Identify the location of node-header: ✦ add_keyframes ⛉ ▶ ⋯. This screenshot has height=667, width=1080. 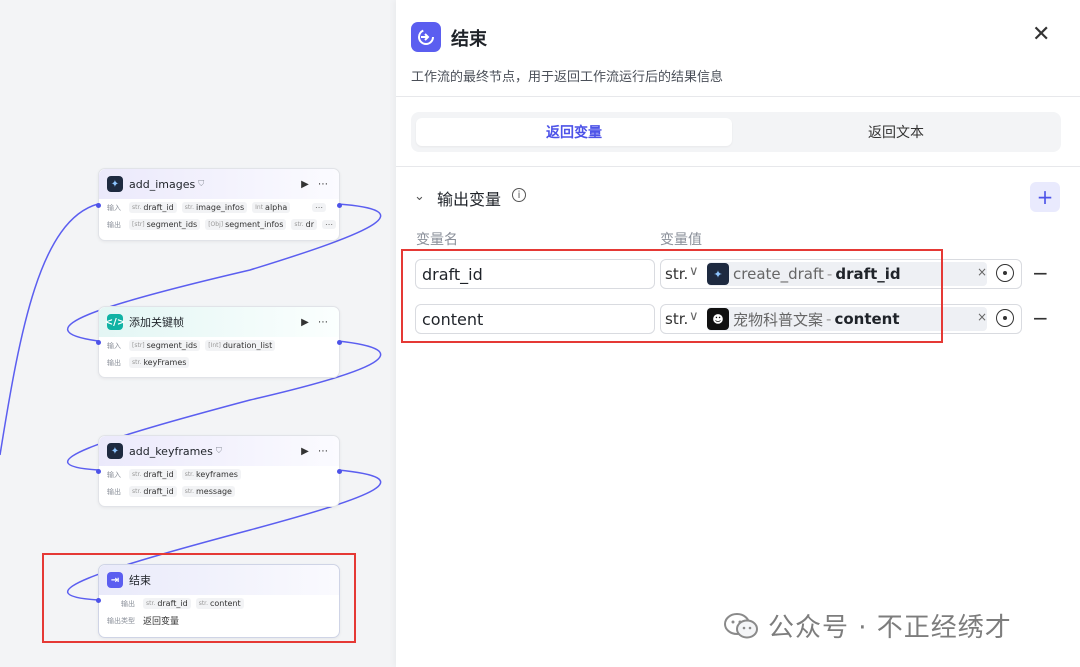
(219, 451).